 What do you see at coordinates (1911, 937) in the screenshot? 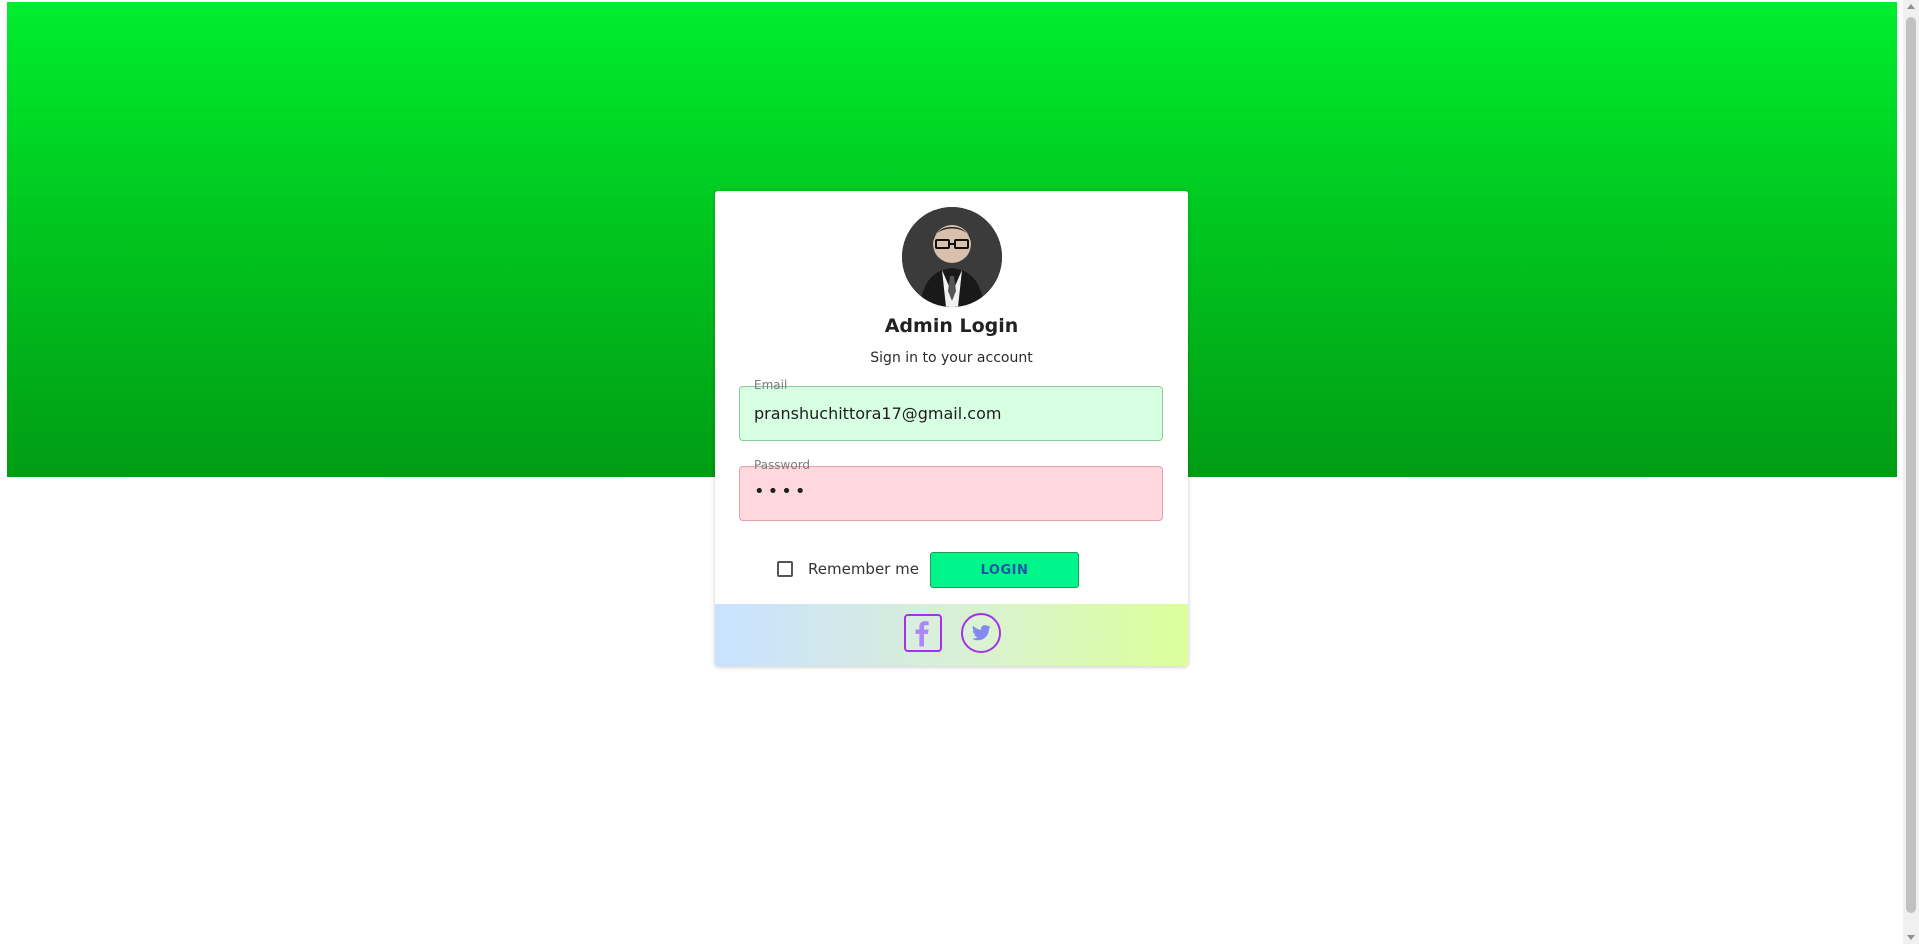
I see `scroll-down-icon` at bounding box center [1911, 937].